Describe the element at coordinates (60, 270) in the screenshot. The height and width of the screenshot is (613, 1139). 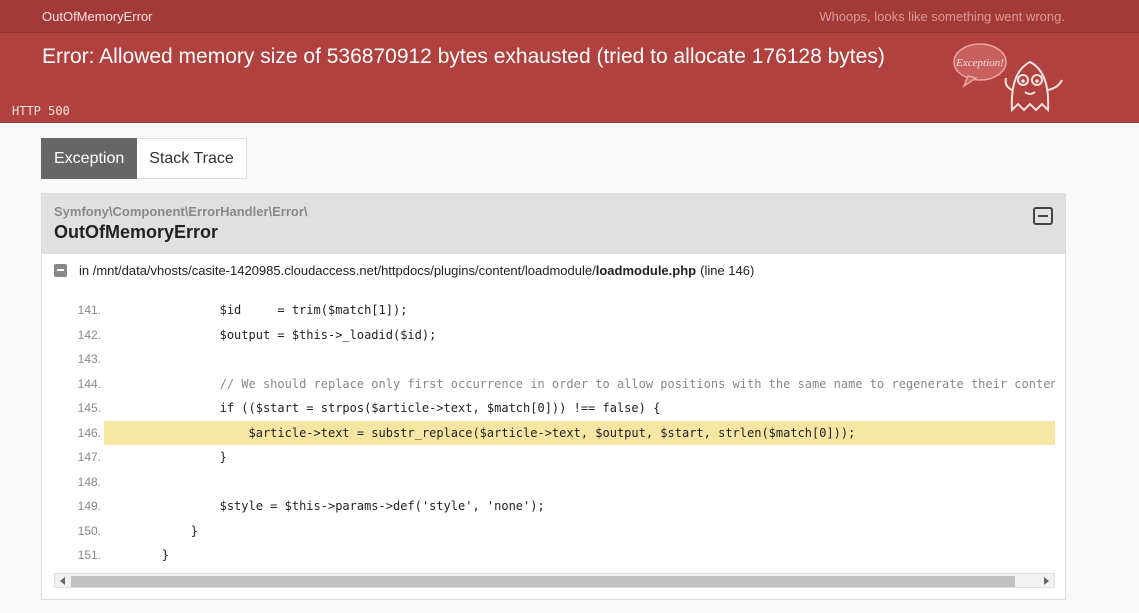
I see `collapse-code-icon` at that location.